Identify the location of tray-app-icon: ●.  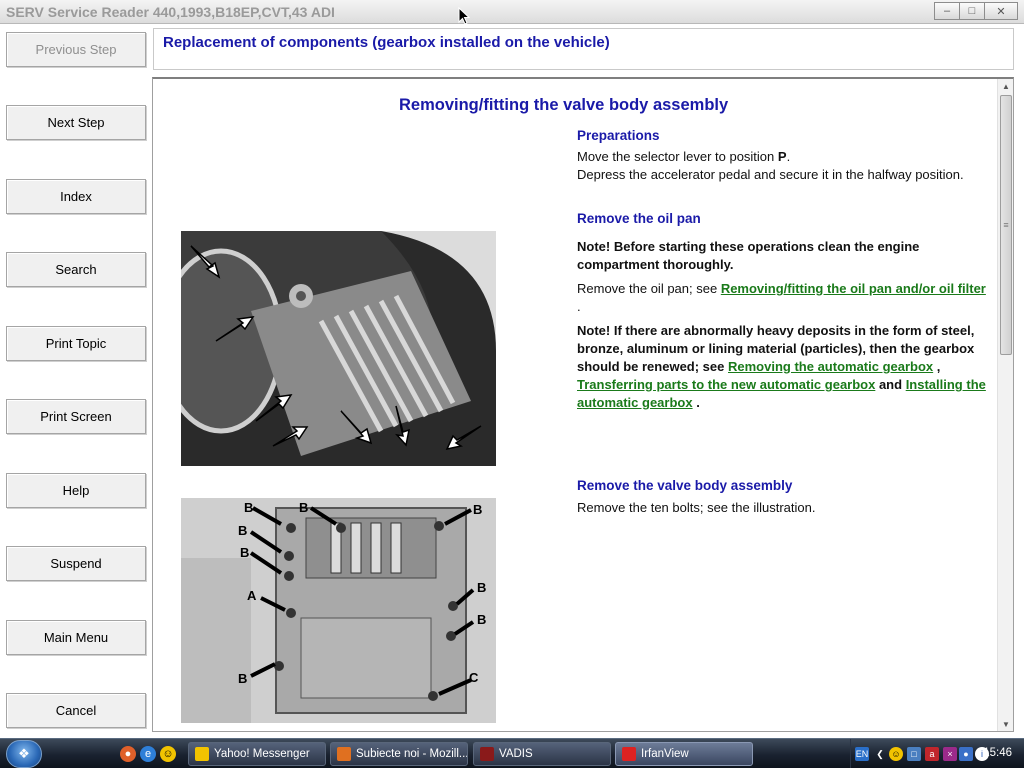
(966, 754).